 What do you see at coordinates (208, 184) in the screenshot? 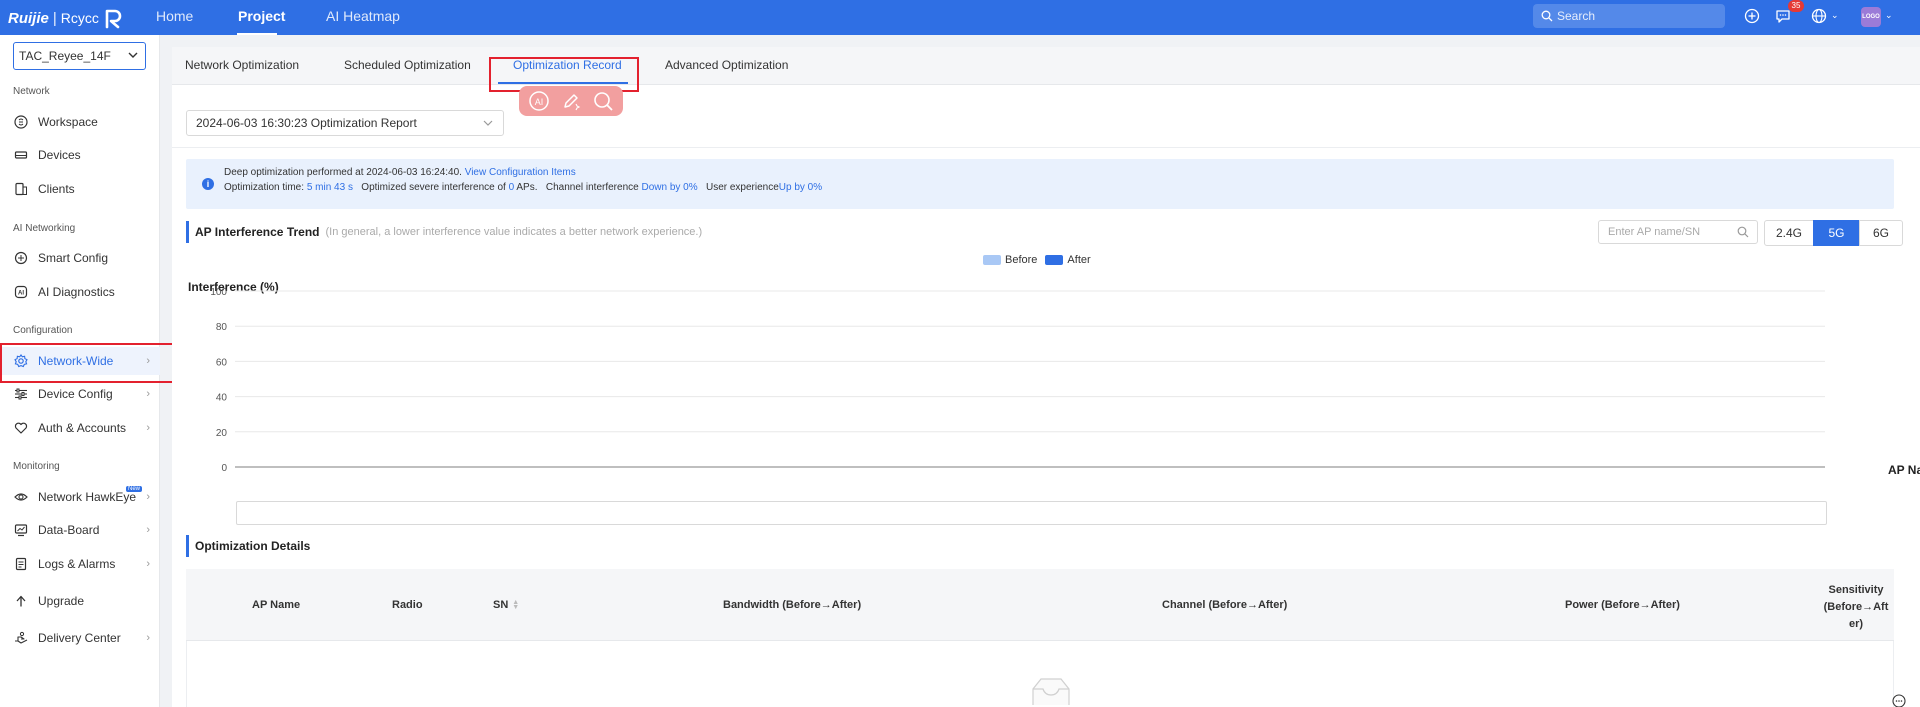
I see `info-icon: i` at bounding box center [208, 184].